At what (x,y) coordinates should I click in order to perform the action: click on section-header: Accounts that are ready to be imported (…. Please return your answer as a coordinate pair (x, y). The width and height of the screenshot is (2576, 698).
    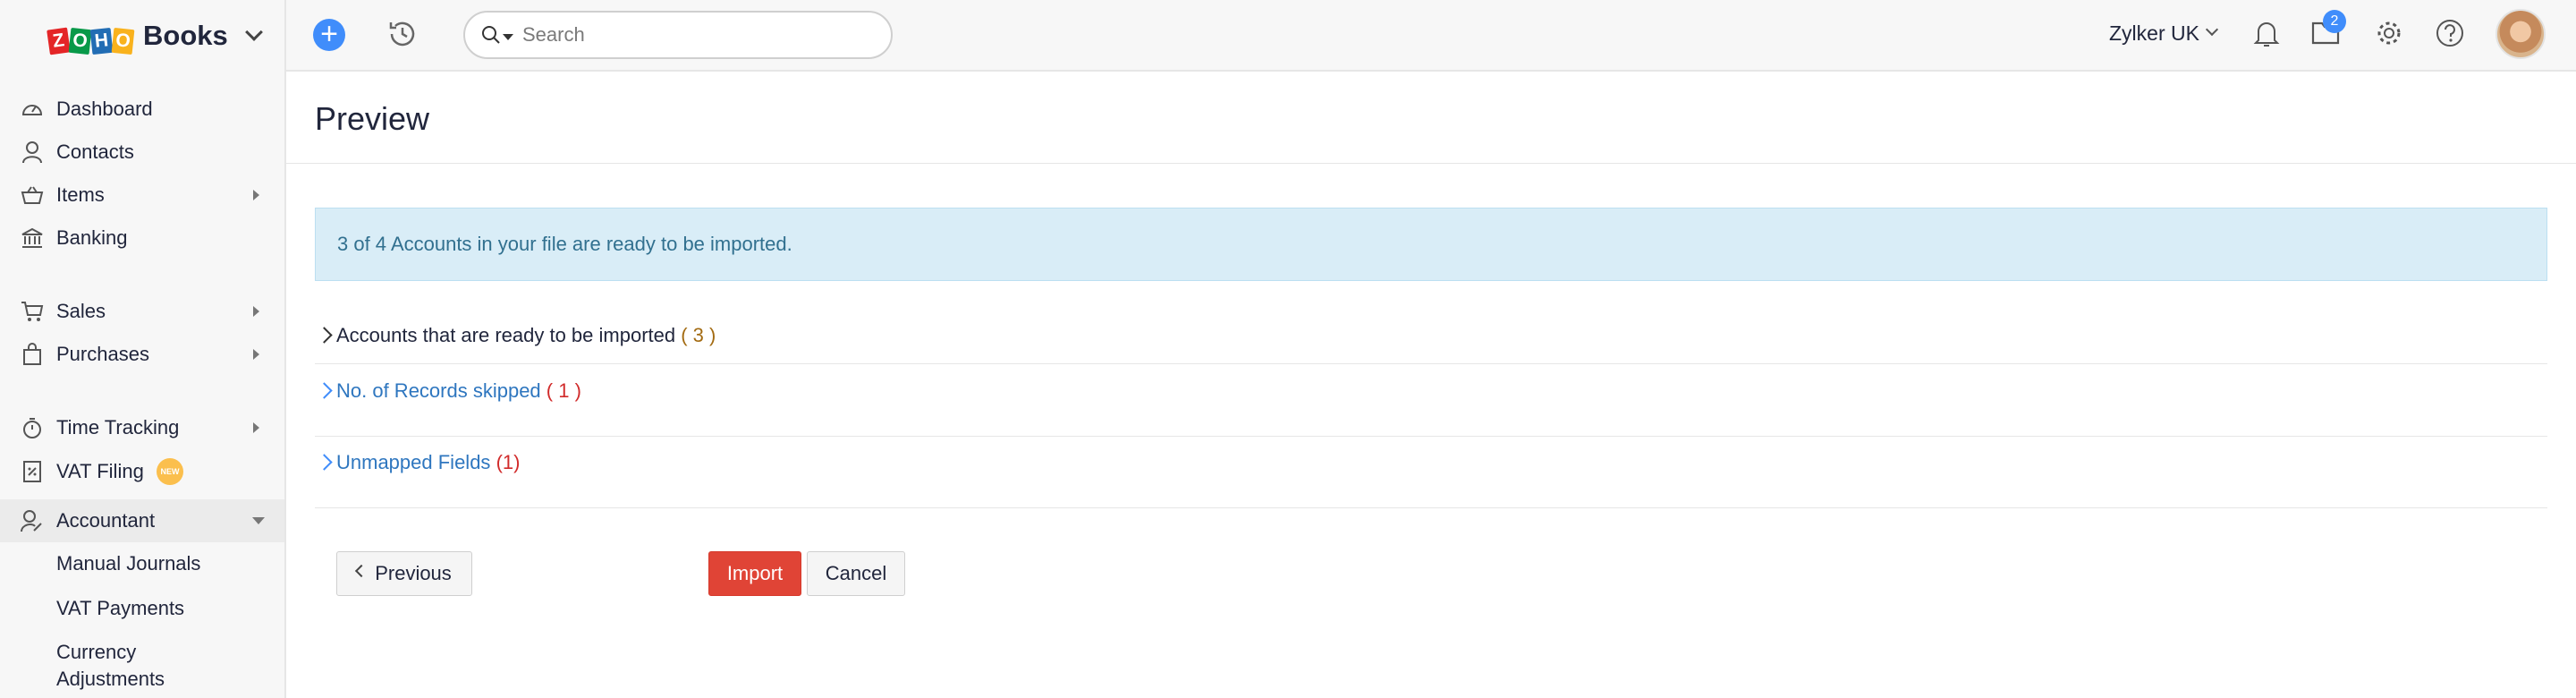
    Looking at the image, I should click on (526, 335).